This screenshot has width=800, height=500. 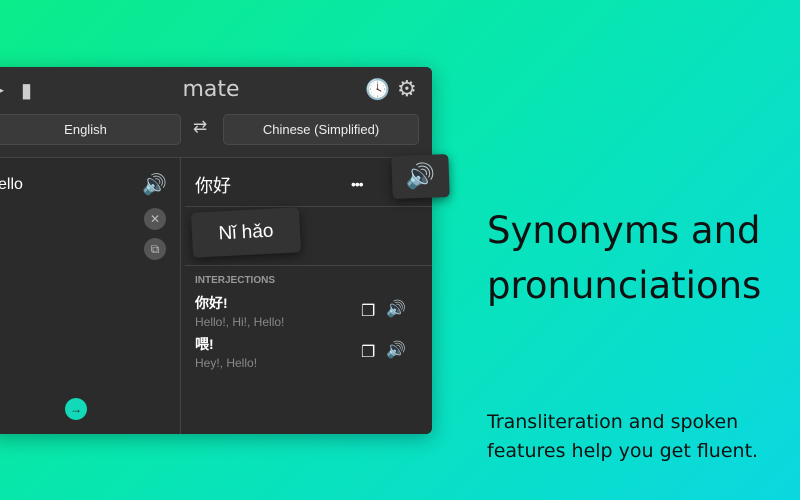 I want to click on entry-word: 你好!, so click(x=211, y=303).